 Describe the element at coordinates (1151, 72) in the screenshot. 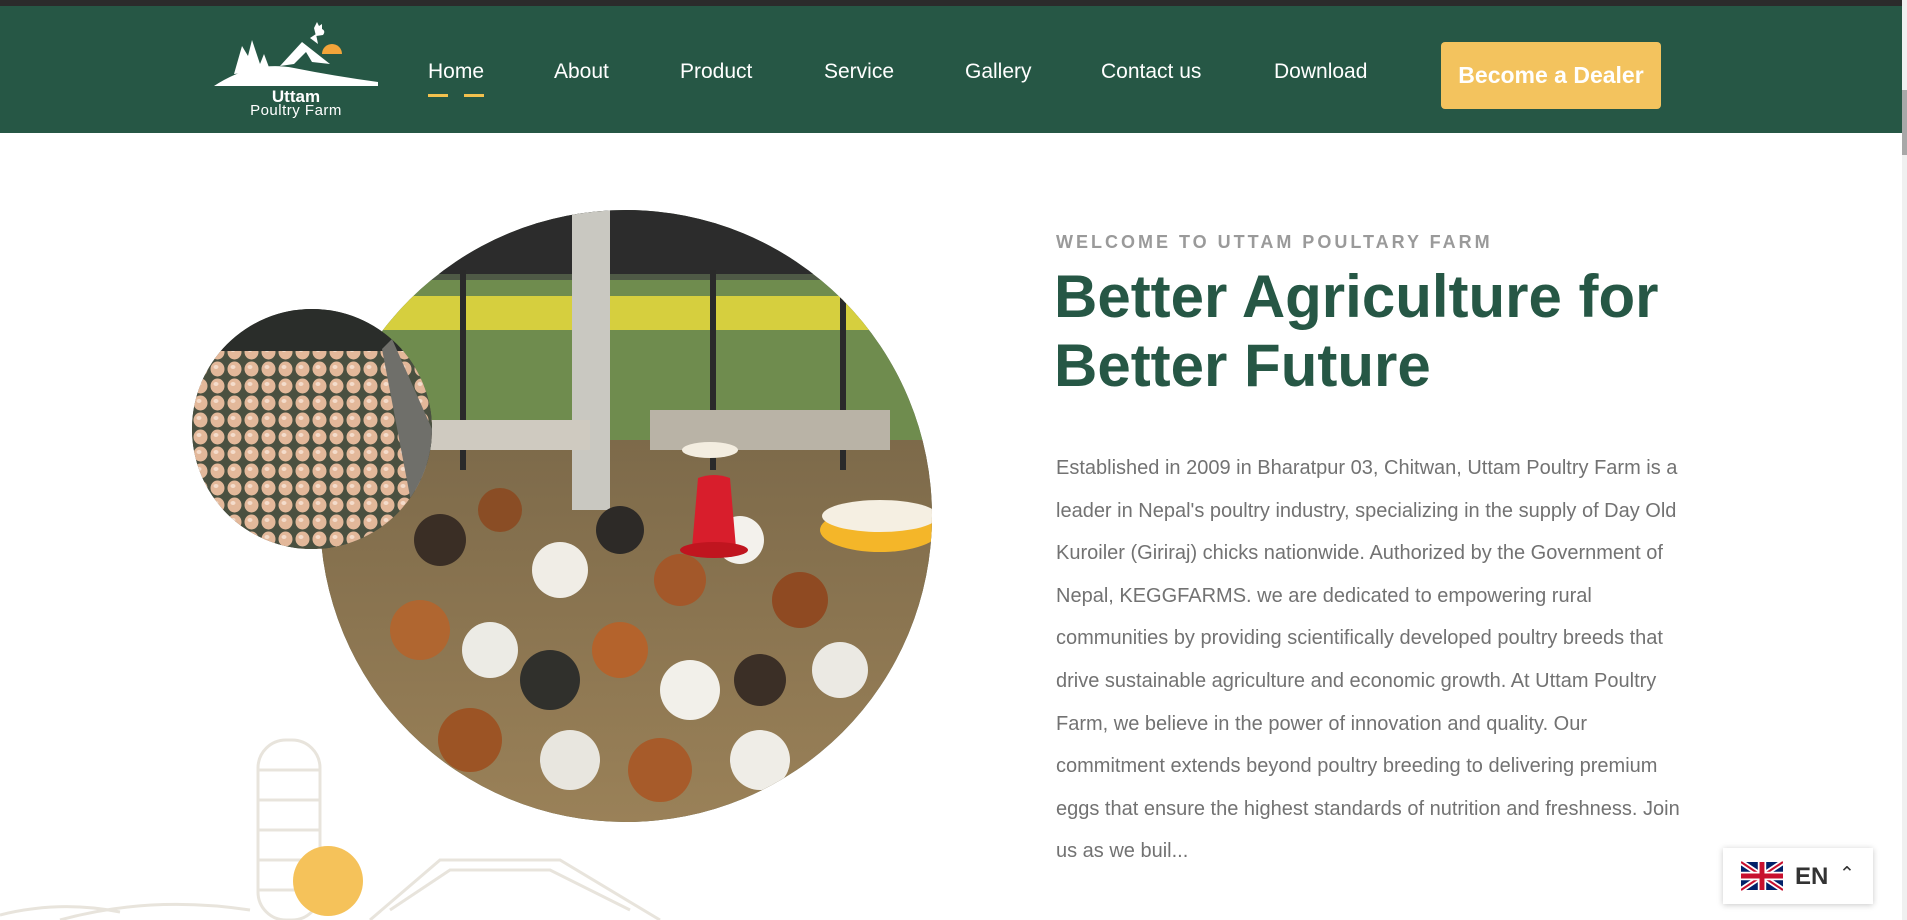

I see `nav-contact-us: Contact us` at that location.